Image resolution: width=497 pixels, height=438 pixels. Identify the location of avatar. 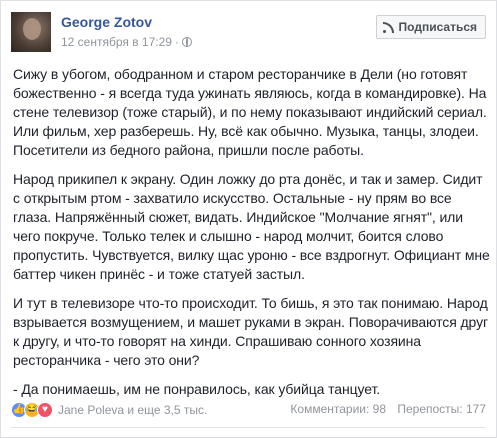
(31, 32).